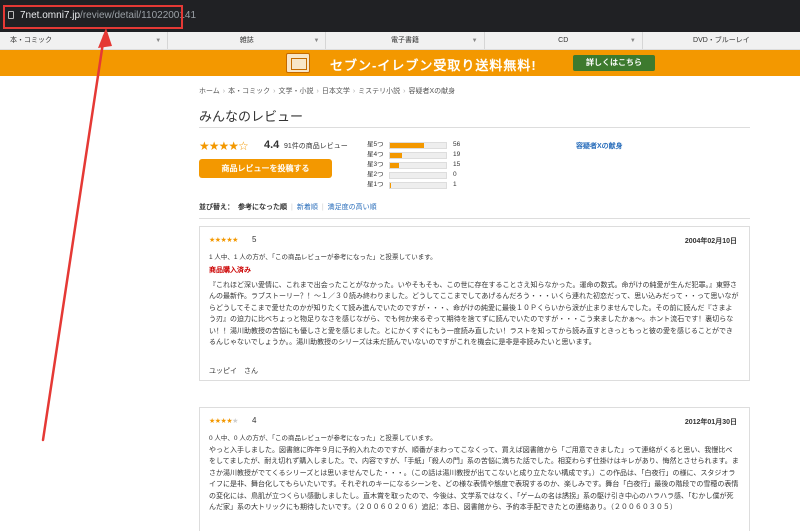 The width and height of the screenshot is (800, 531). I want to click on distribution-label: 星2つ, so click(375, 174).